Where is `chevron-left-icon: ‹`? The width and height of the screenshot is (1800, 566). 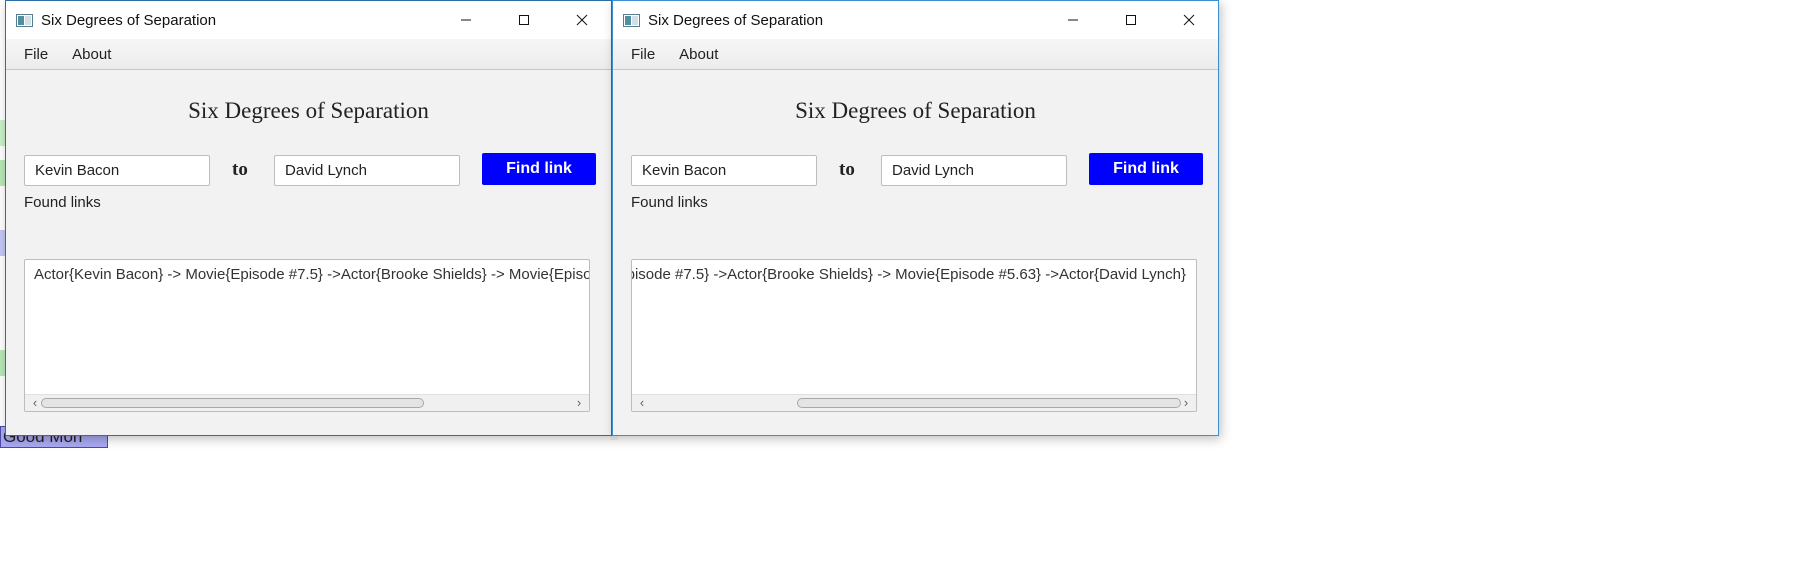
chevron-left-icon: ‹ is located at coordinates (642, 403).